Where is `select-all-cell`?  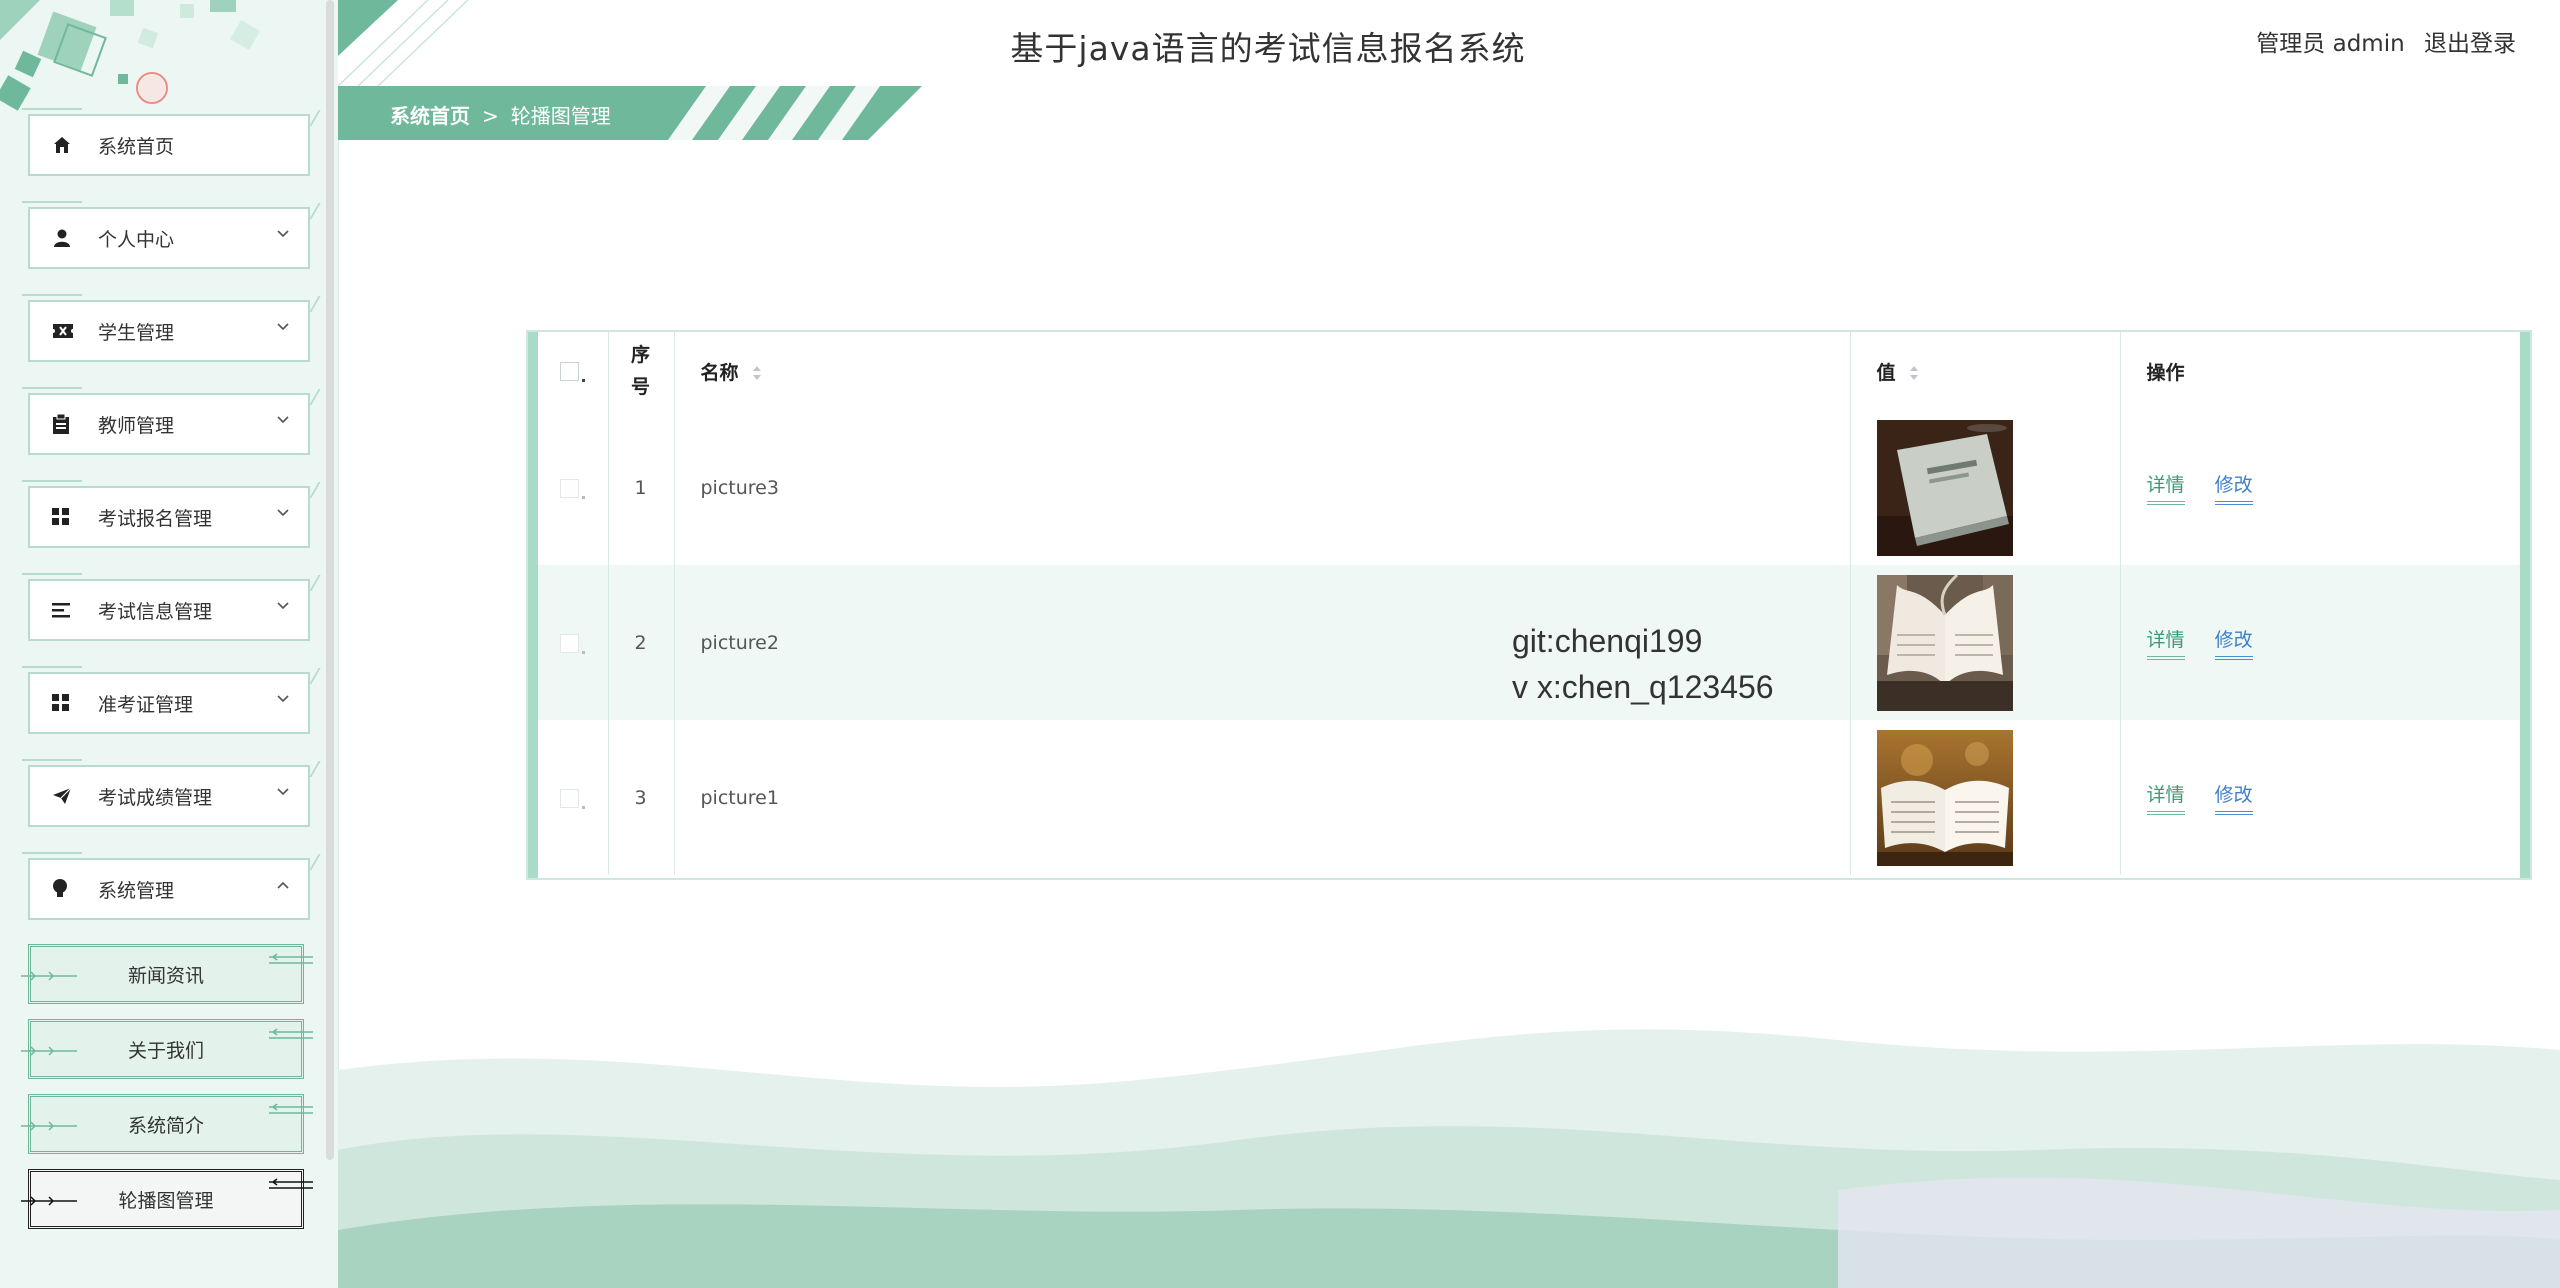
select-all-cell is located at coordinates (573, 371).